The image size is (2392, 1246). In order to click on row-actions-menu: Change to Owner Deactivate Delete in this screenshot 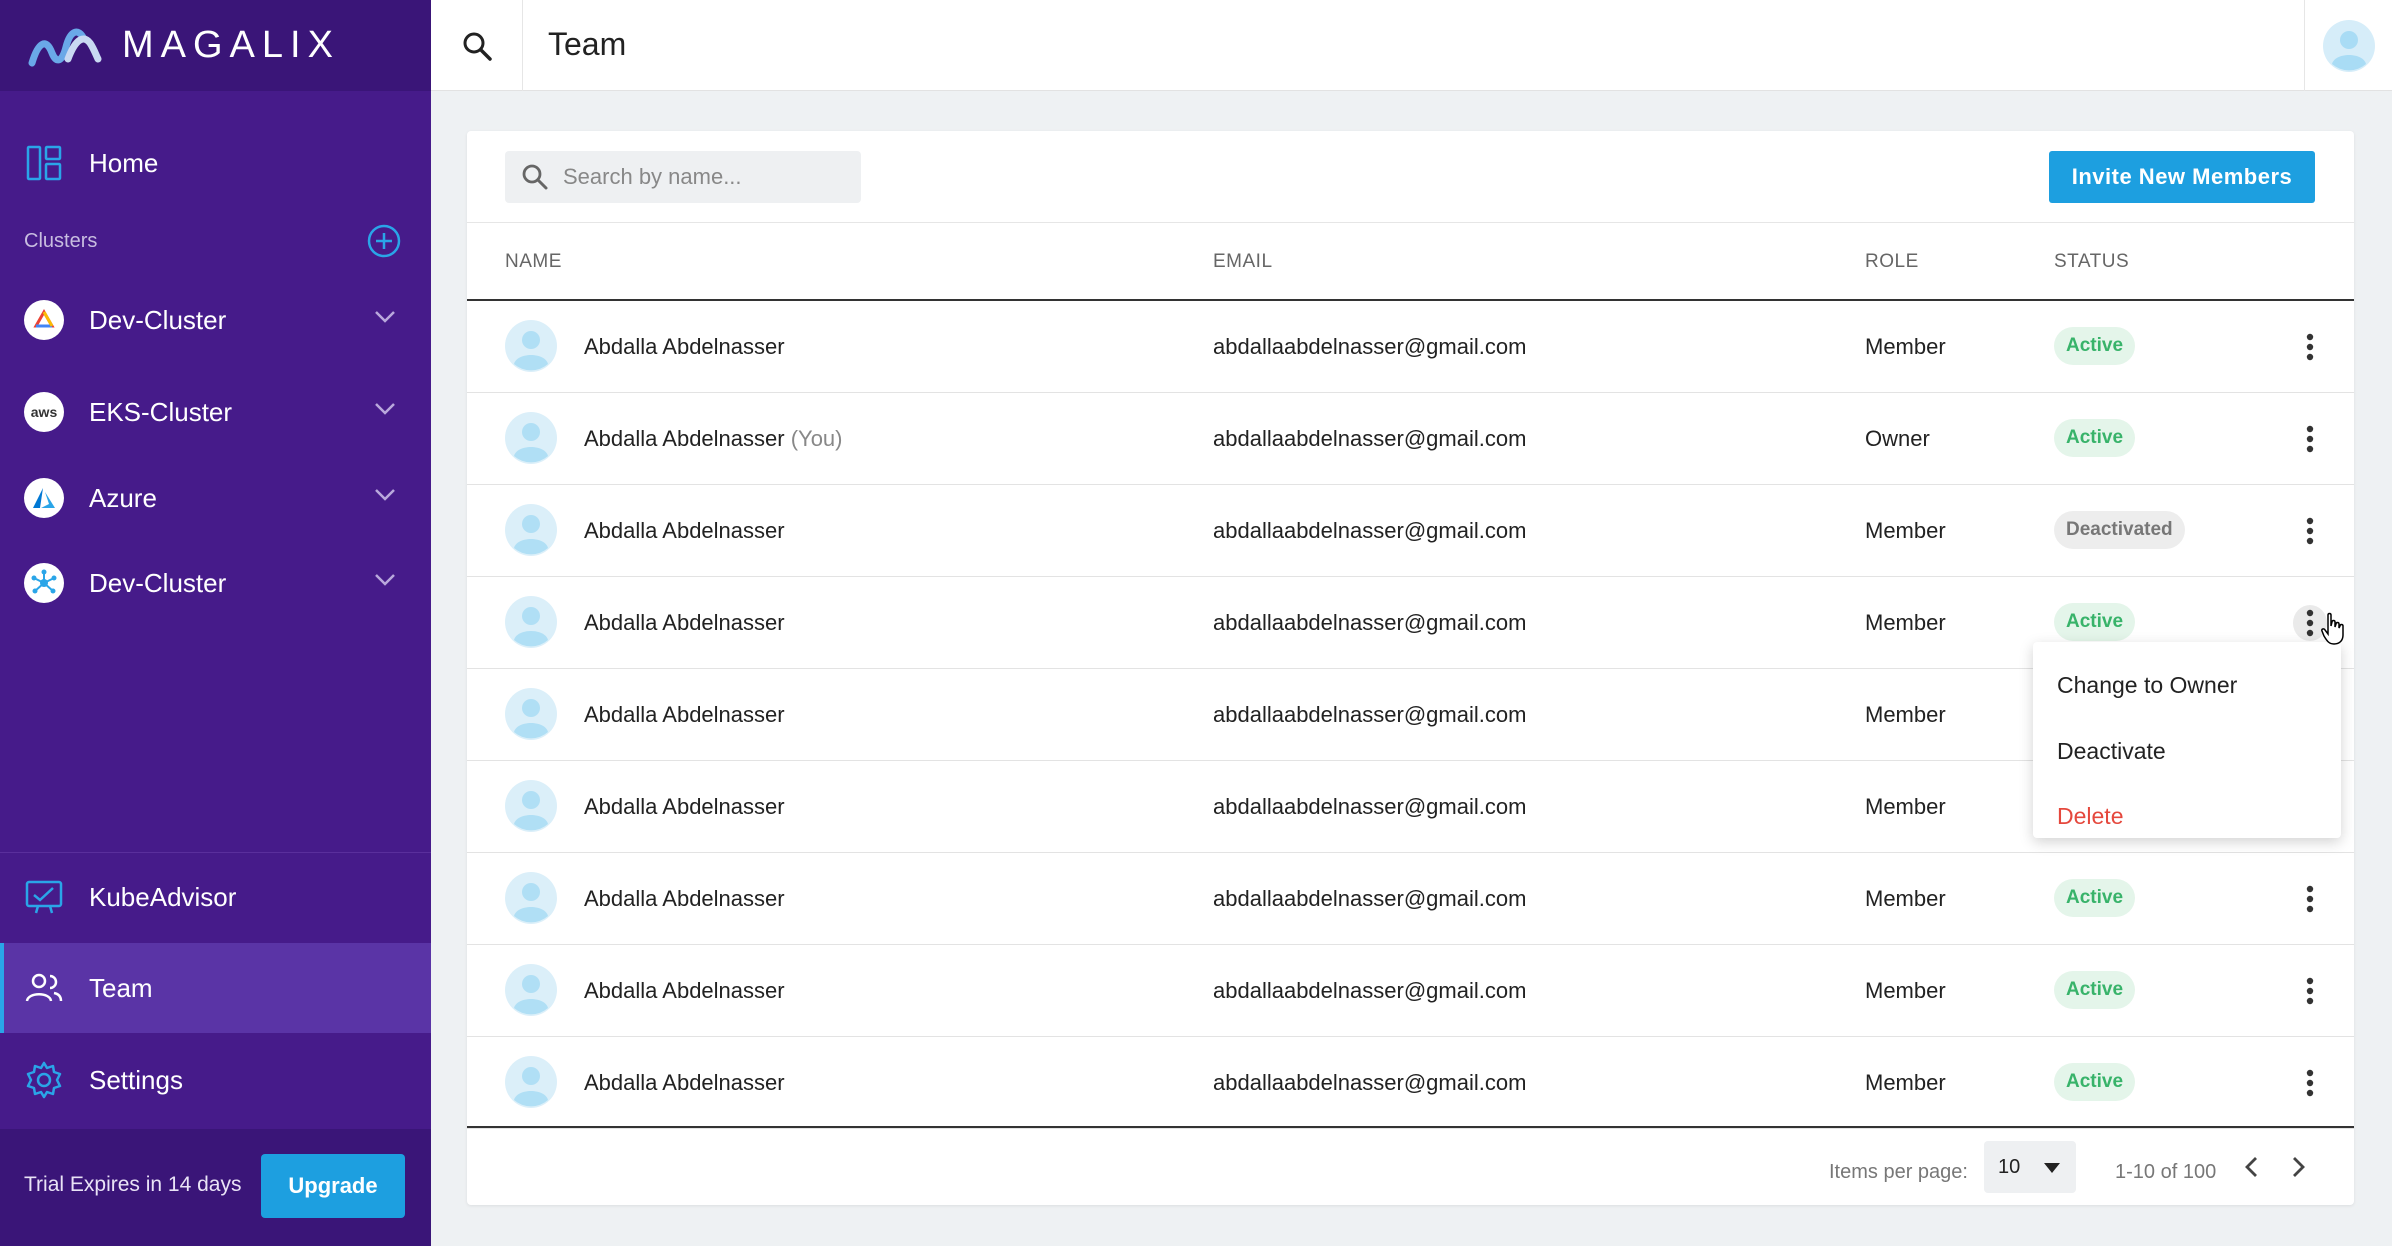, I will do `click(2187, 740)`.